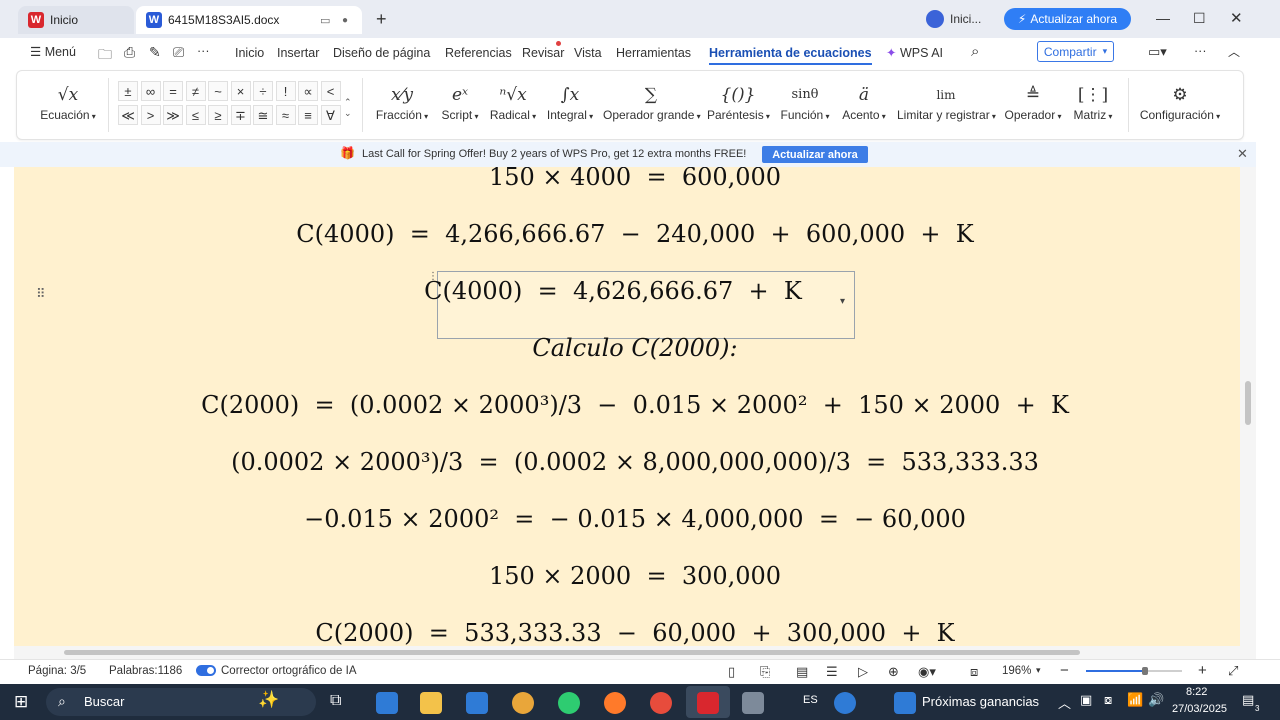 Image resolution: width=1280 pixels, height=720 pixels. I want to click on maximize-icon: ☐, so click(1199, 18).